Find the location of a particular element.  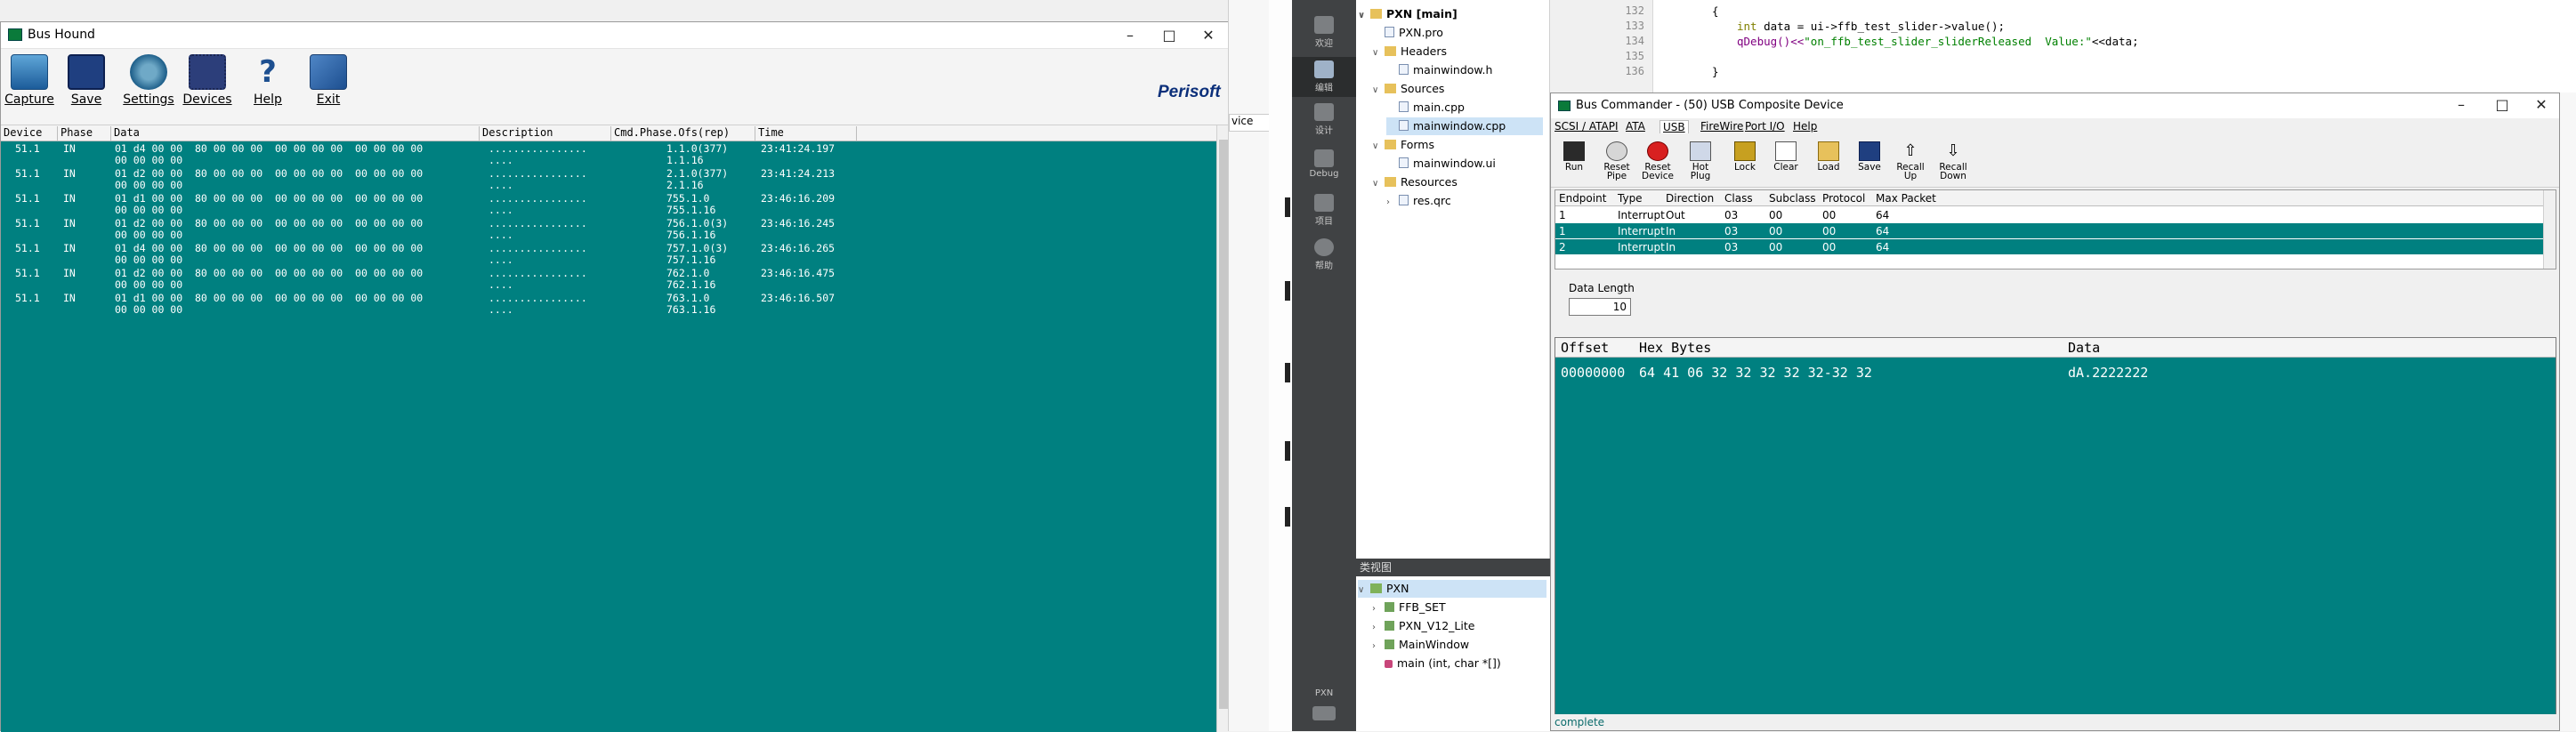

tree-item-mainwindow-h: mainwindow.h is located at coordinates (1439, 70).